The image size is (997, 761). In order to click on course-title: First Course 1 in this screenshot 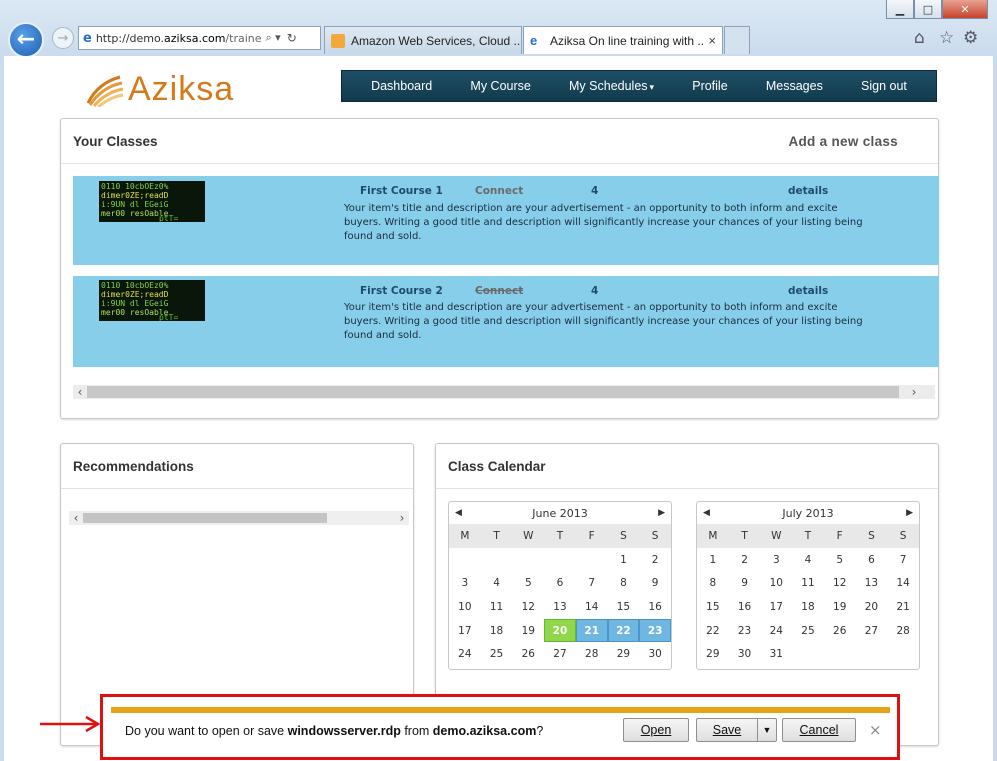, I will do `click(401, 191)`.